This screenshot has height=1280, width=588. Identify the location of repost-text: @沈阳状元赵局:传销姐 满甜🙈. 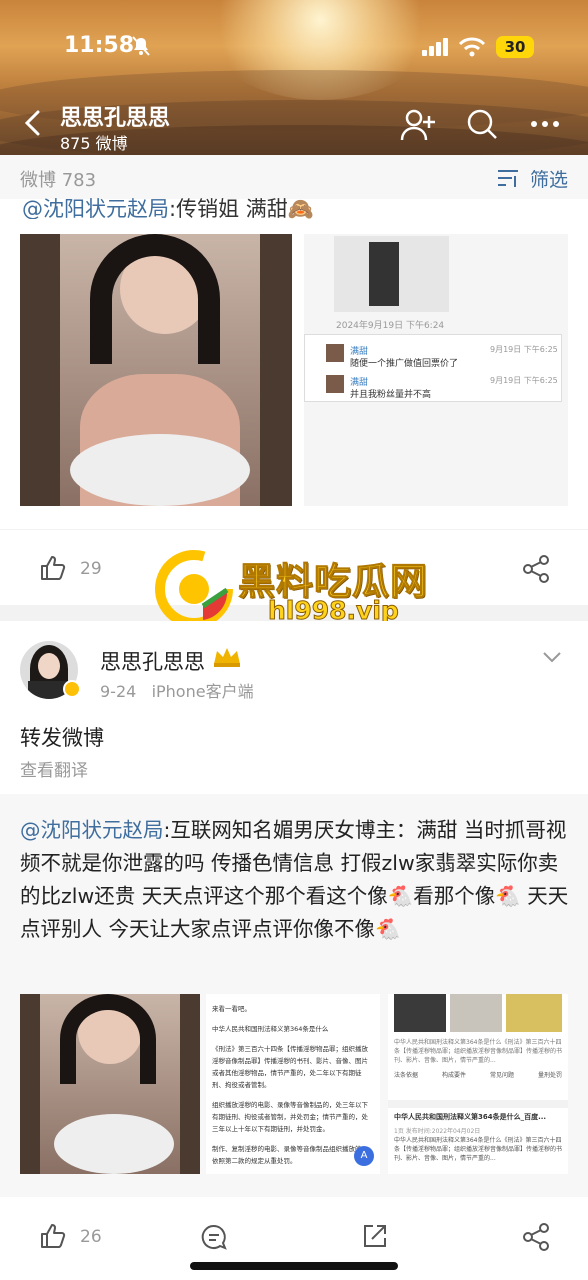
(168, 208).